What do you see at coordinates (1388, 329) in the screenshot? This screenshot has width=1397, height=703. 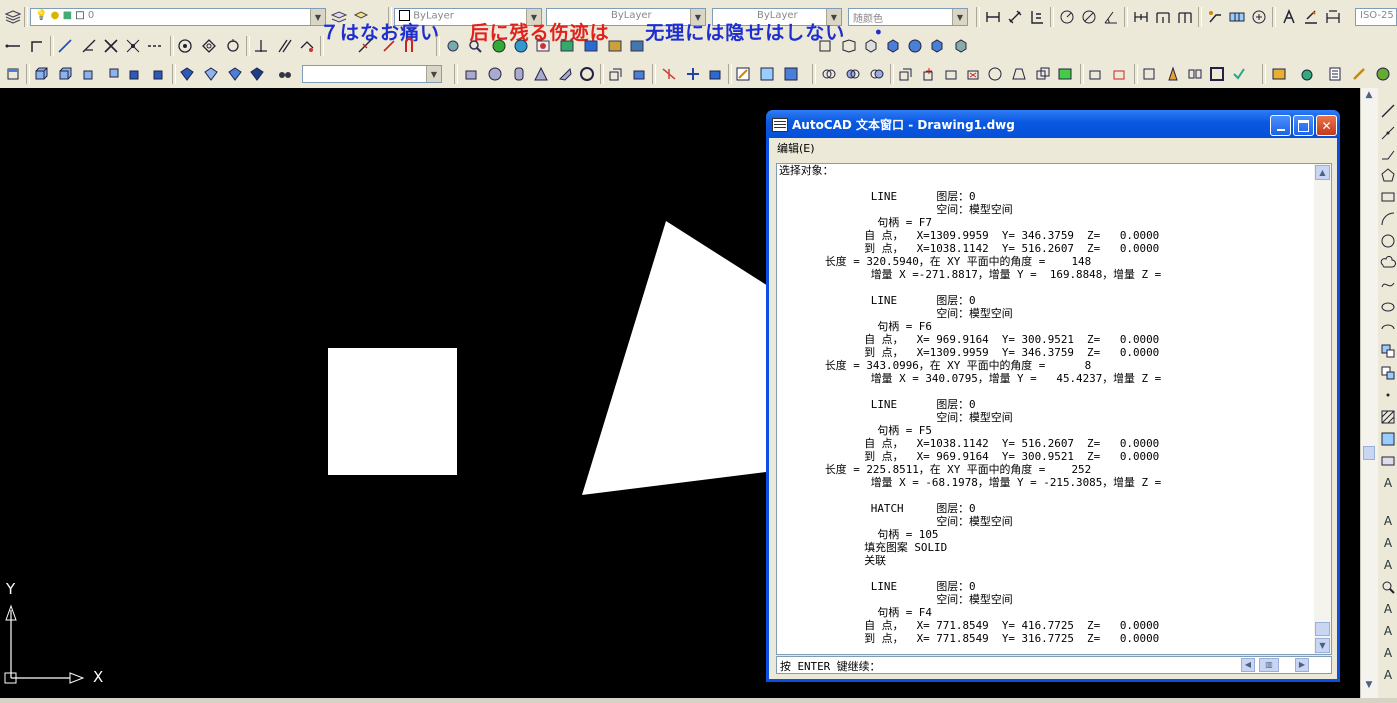 I see `ellipse-arc-icon` at bounding box center [1388, 329].